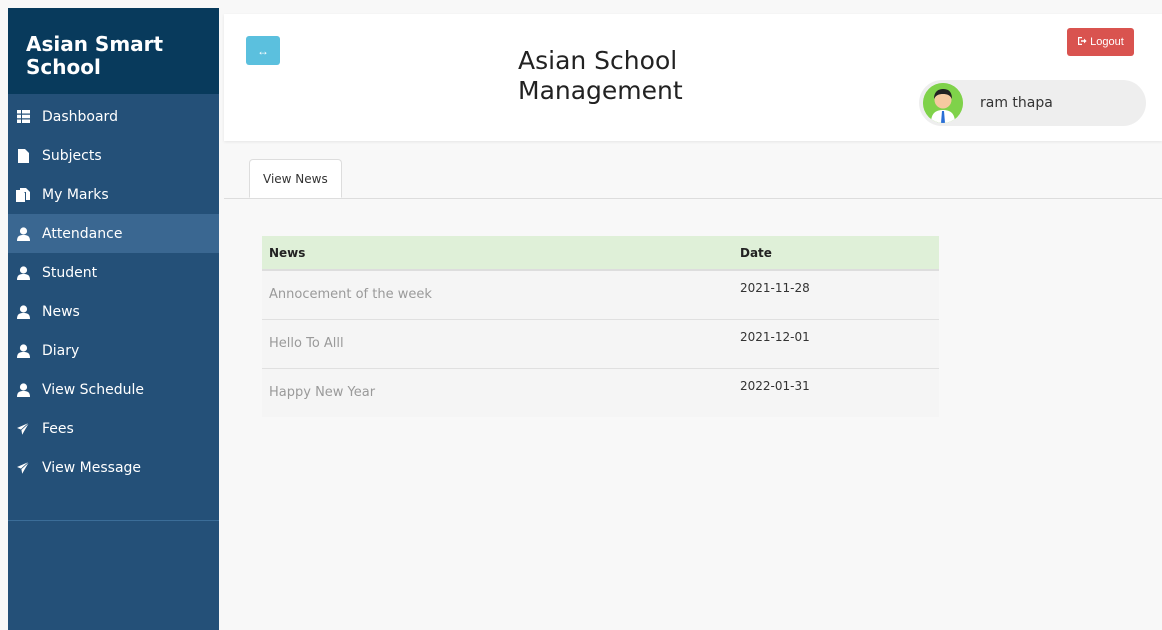 The width and height of the screenshot is (1162, 630). What do you see at coordinates (93, 389) in the screenshot?
I see `sidebar-item-label: View Schedule` at bounding box center [93, 389].